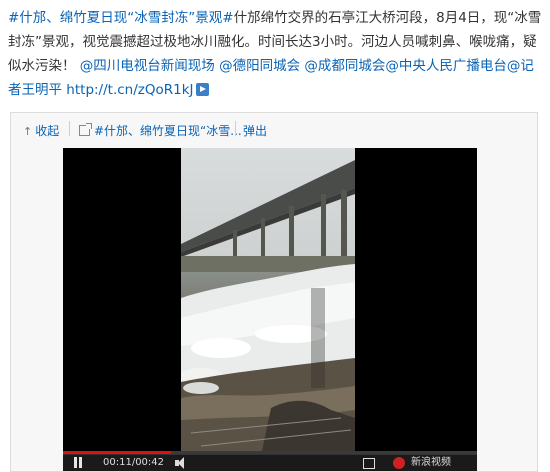 Image resolution: width=550 pixels, height=472 pixels. Describe the element at coordinates (78, 462) in the screenshot. I see `pause-icon` at that location.